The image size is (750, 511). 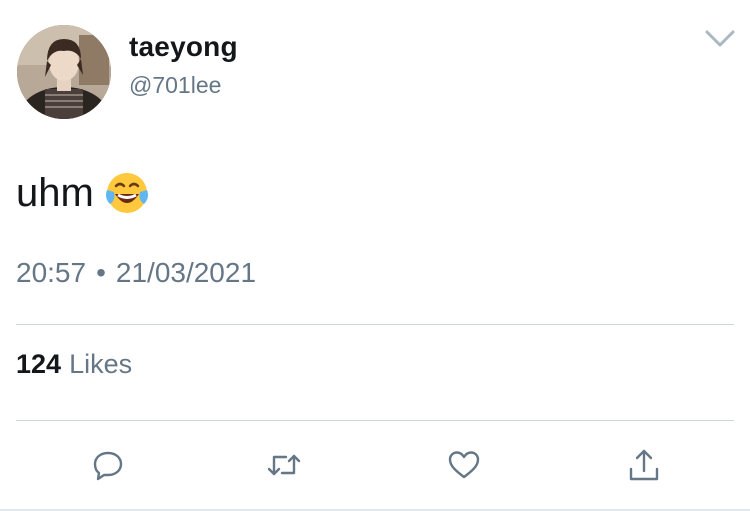 What do you see at coordinates (55, 192) in the screenshot?
I see `tweet-text-content: uhm` at bounding box center [55, 192].